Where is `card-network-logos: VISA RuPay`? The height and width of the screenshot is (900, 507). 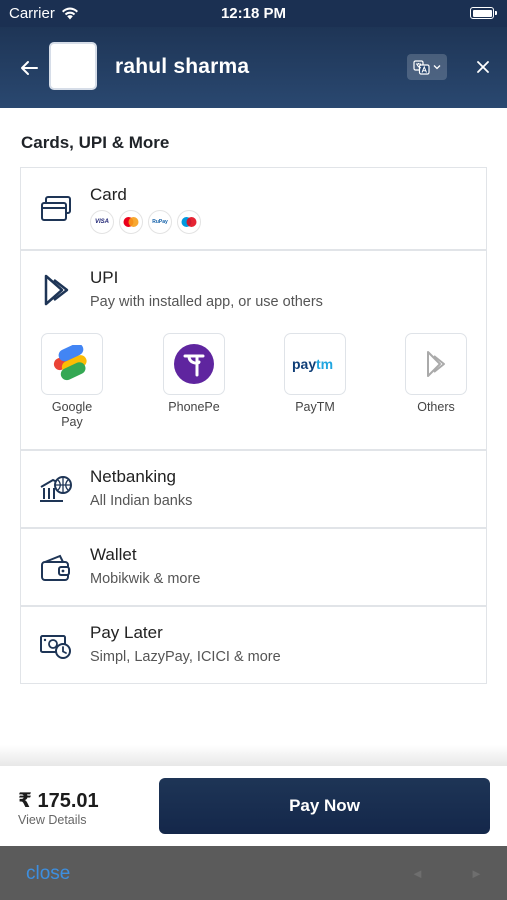 card-network-logos: VISA RuPay is located at coordinates (145, 222).